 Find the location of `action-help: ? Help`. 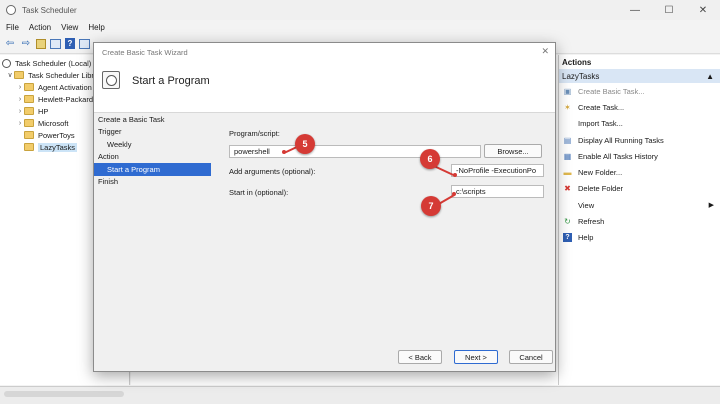

action-help: ? Help is located at coordinates (639, 238).